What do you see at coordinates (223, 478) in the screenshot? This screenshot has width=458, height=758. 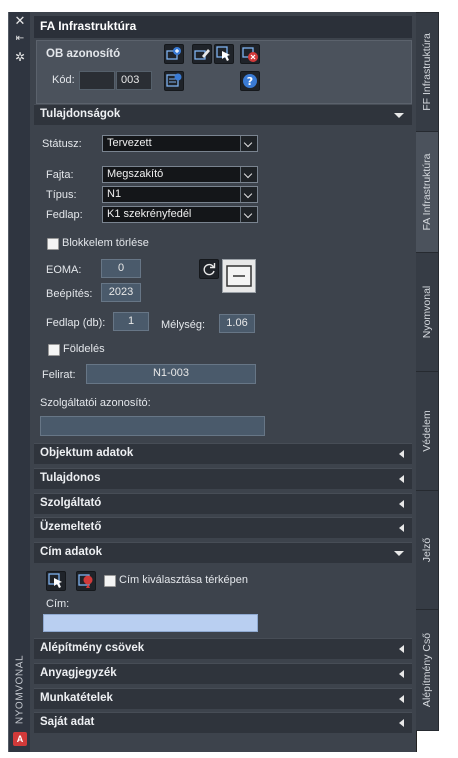 I see `section-tulajdonos: Tulajdonos` at bounding box center [223, 478].